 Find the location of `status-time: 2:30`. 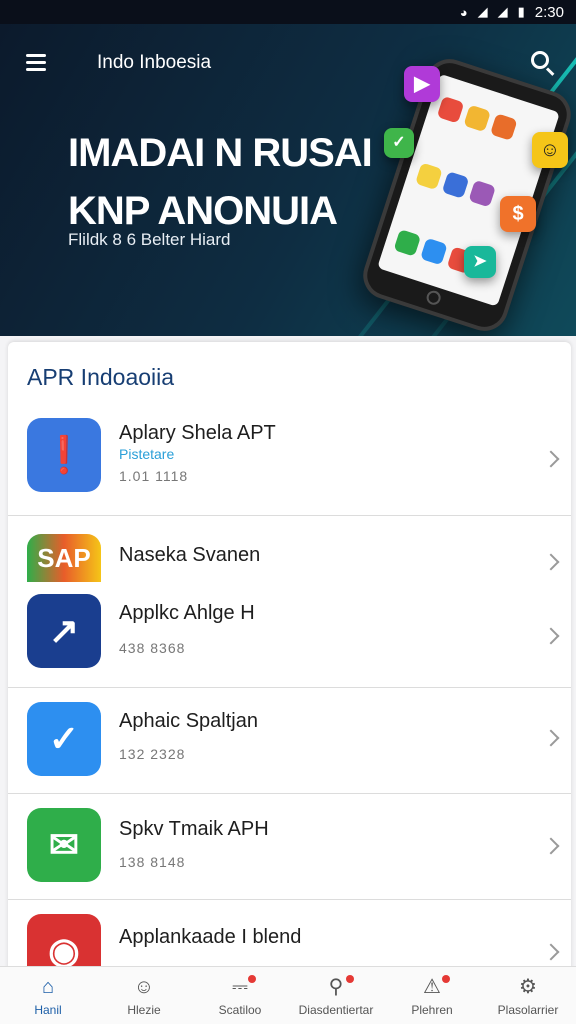

status-time: 2:30 is located at coordinates (549, 12).